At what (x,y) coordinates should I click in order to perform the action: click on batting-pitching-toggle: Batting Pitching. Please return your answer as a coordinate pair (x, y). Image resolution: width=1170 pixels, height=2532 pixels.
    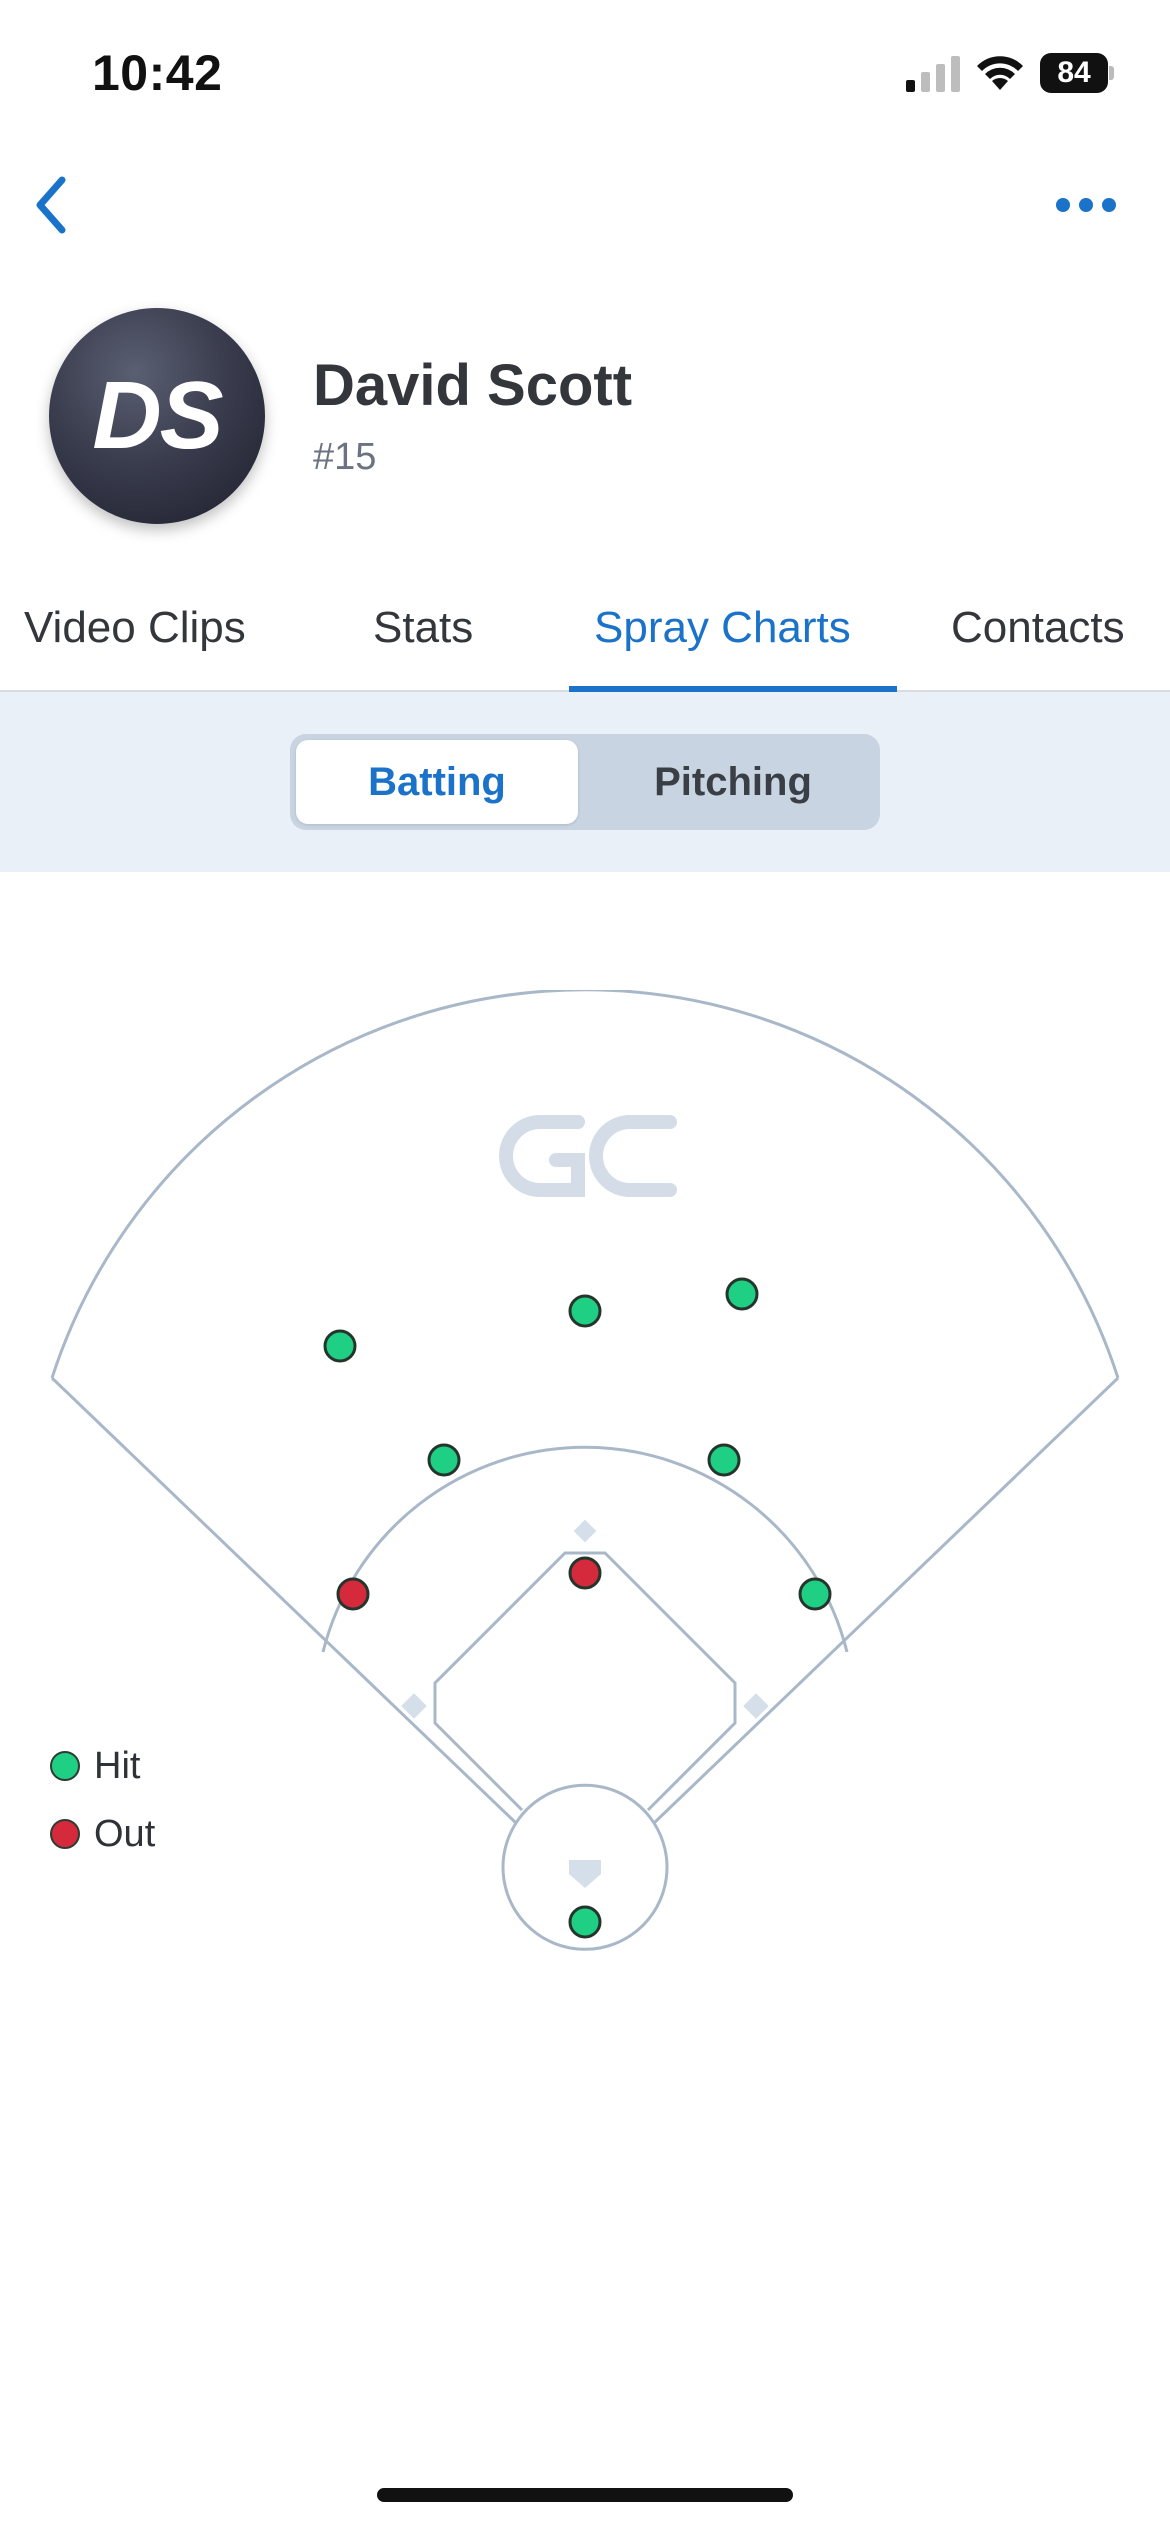
    Looking at the image, I should click on (585, 782).